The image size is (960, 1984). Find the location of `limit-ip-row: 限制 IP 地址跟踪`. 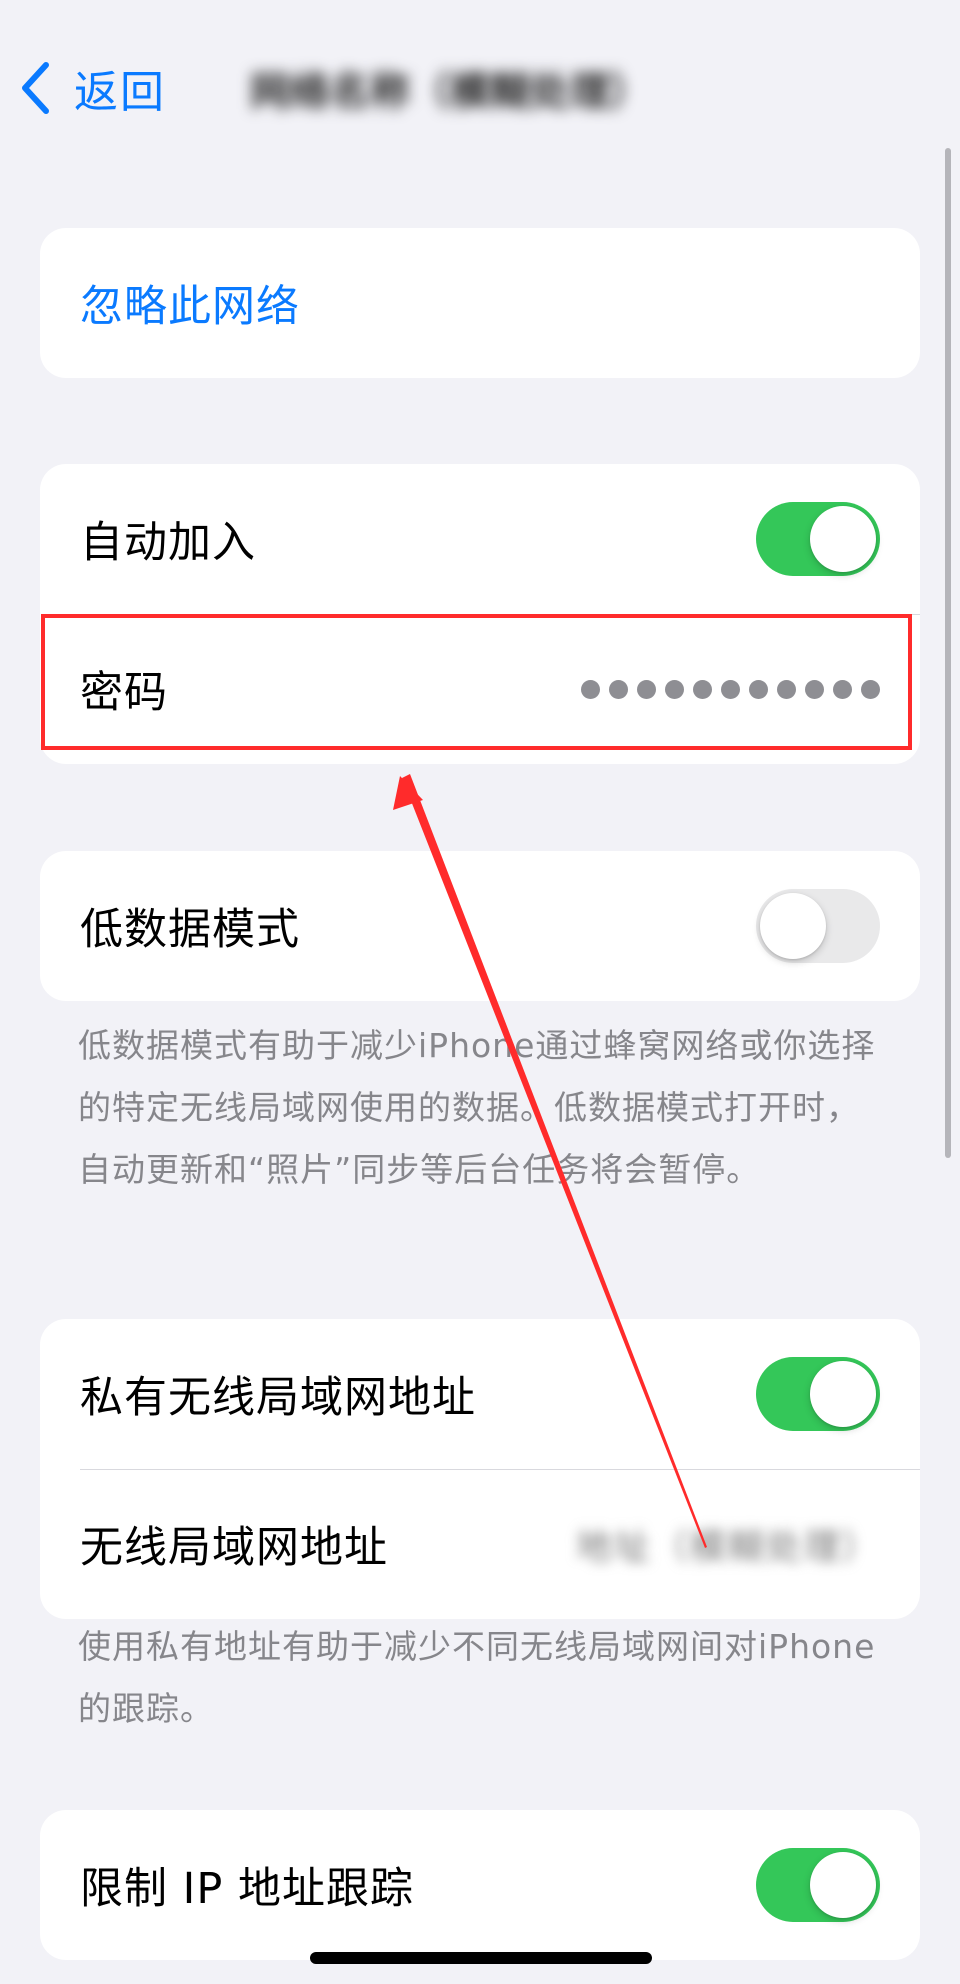

limit-ip-row: 限制 IP 地址跟踪 is located at coordinates (480, 1885).